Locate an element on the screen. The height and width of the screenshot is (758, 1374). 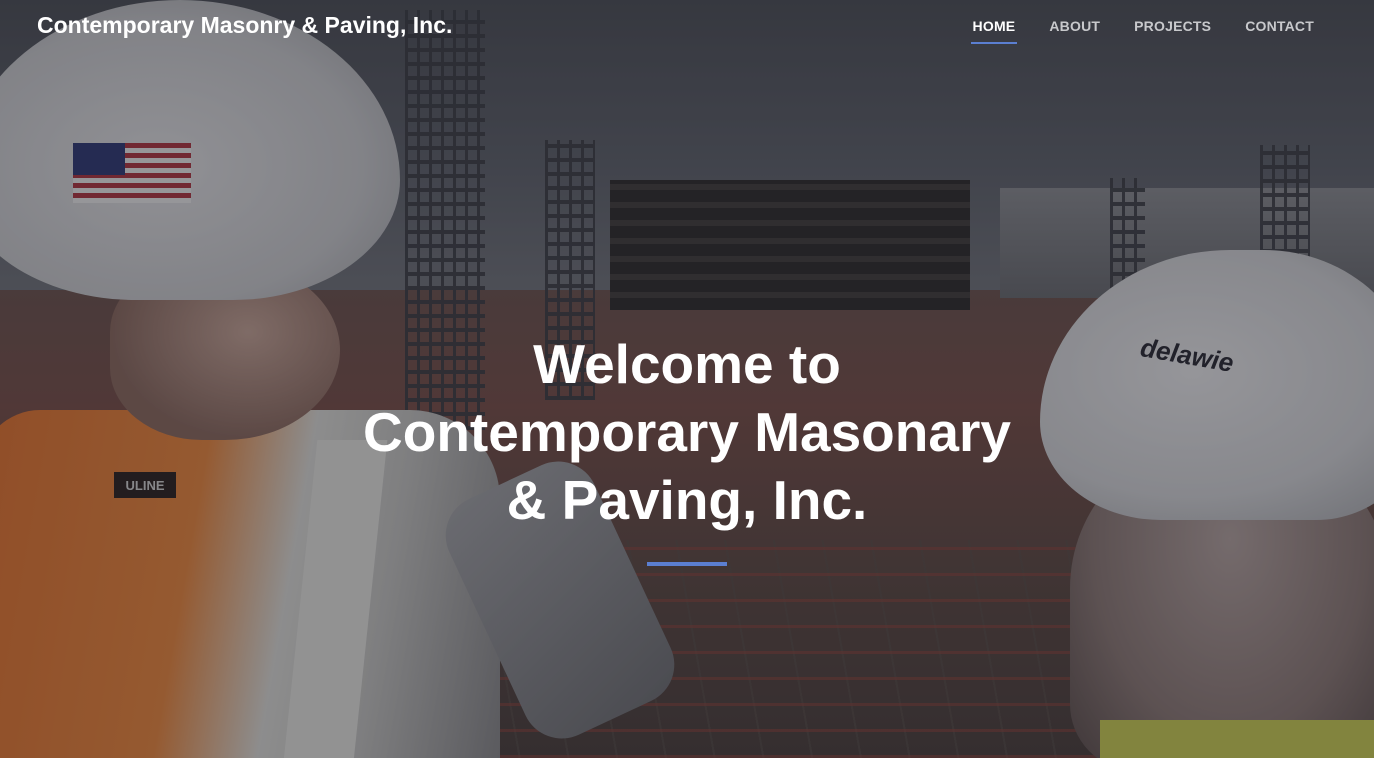
nav-item-home: HOME is located at coordinates (994, 31).